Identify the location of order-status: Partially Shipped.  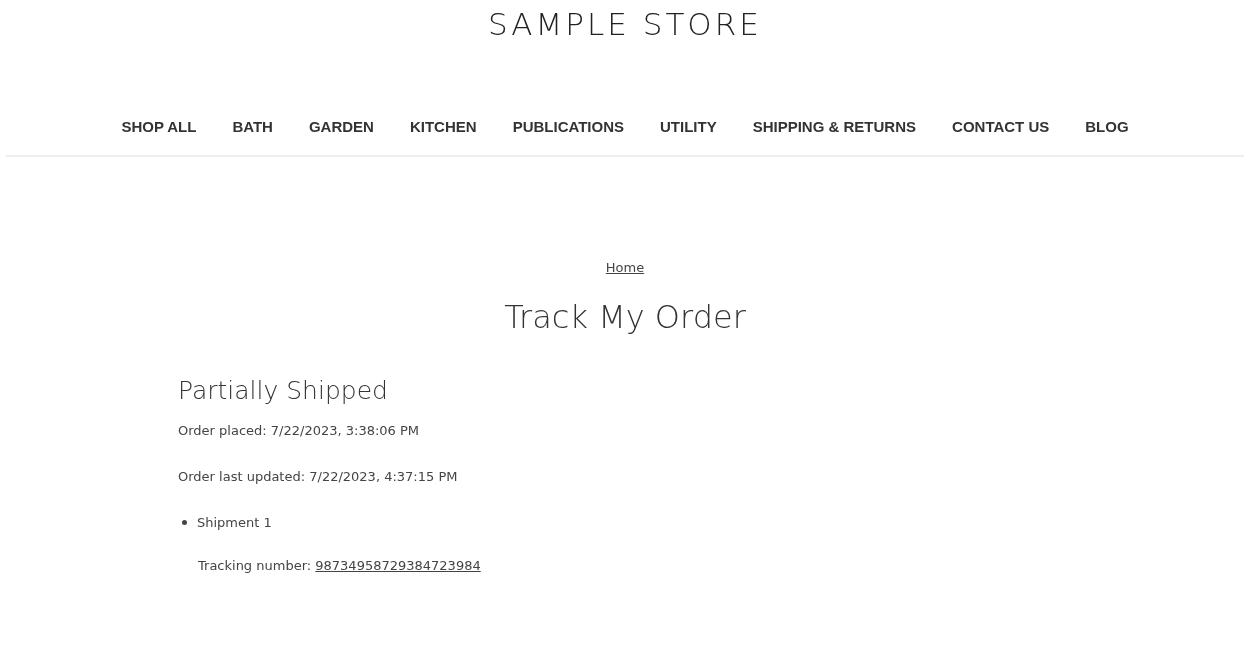
(283, 390).